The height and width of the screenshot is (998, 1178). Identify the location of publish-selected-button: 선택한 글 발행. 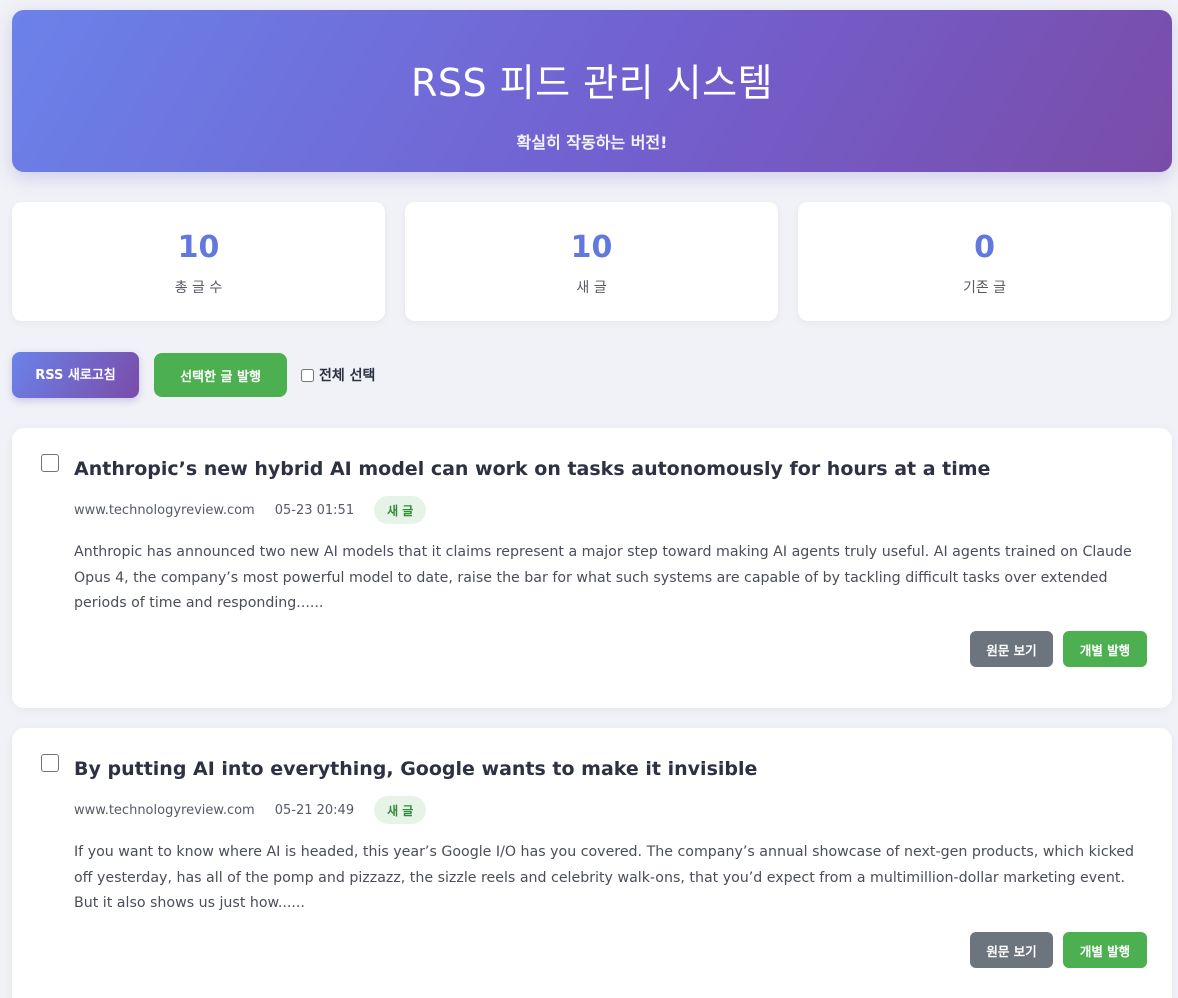
(220, 375).